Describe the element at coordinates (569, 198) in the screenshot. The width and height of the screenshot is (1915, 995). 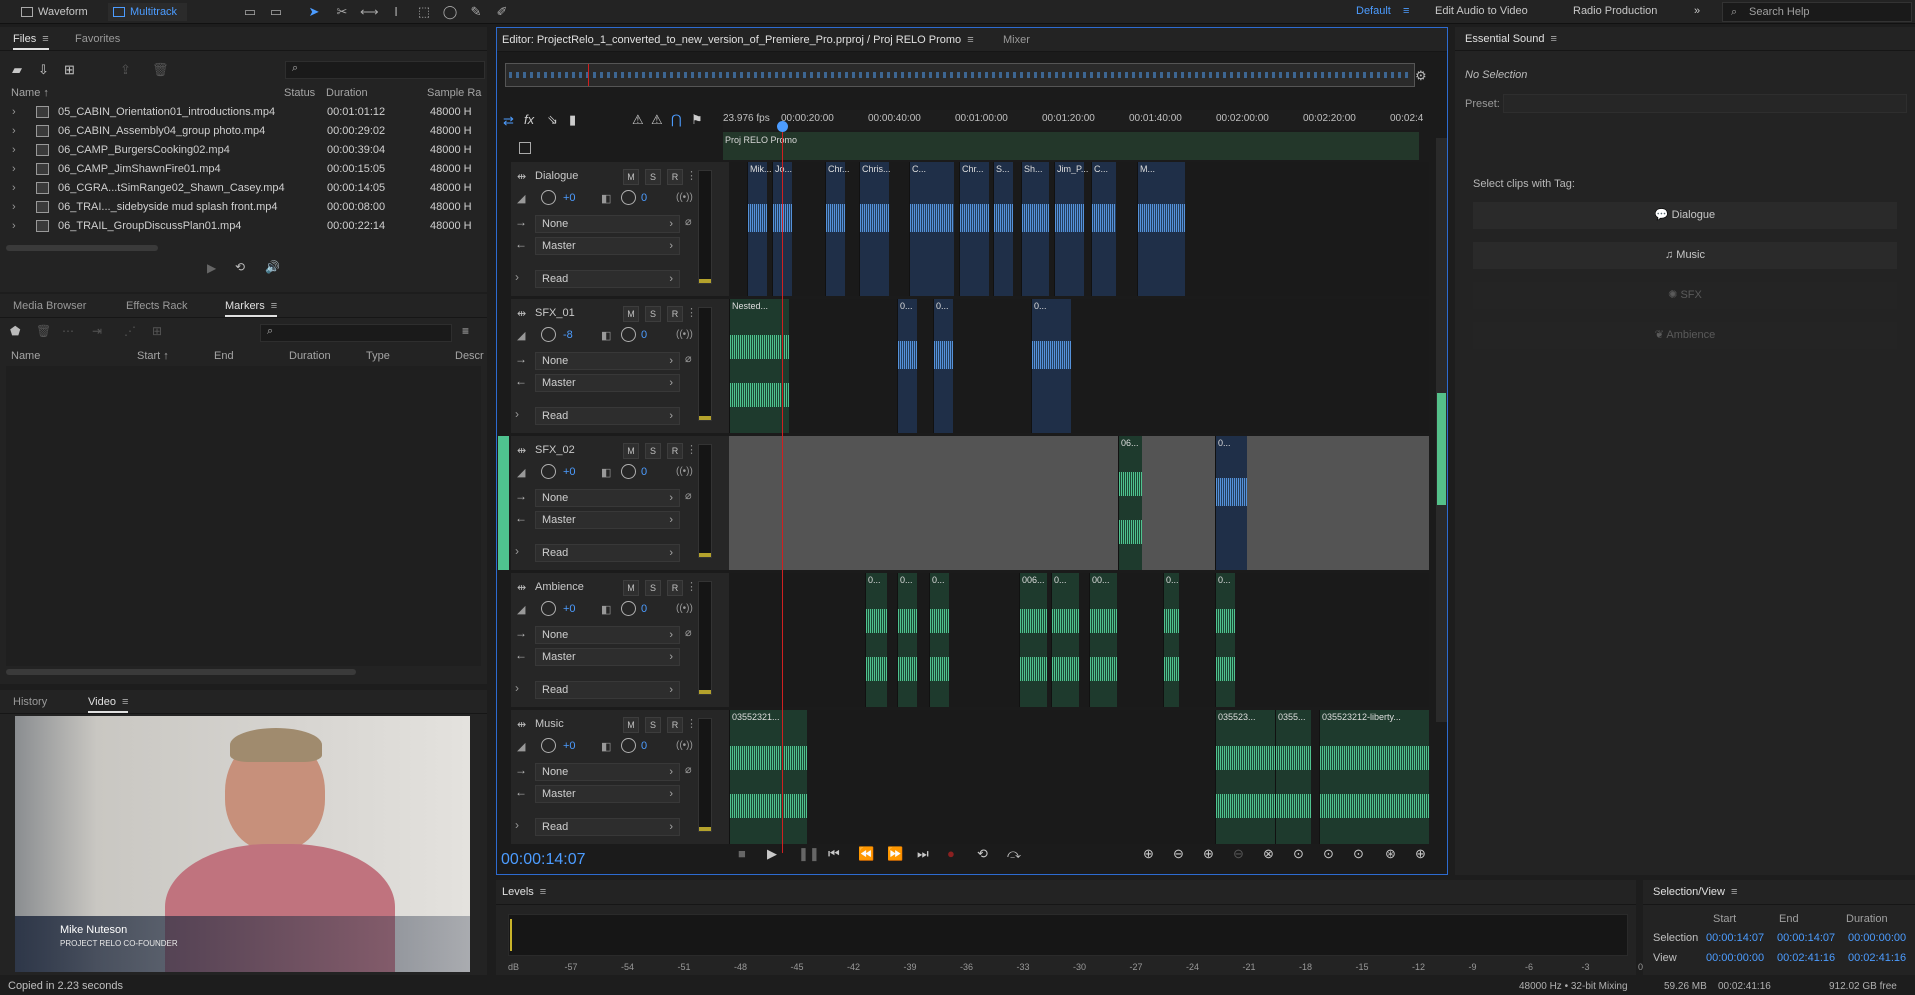
I see `volume-value: +0` at that location.